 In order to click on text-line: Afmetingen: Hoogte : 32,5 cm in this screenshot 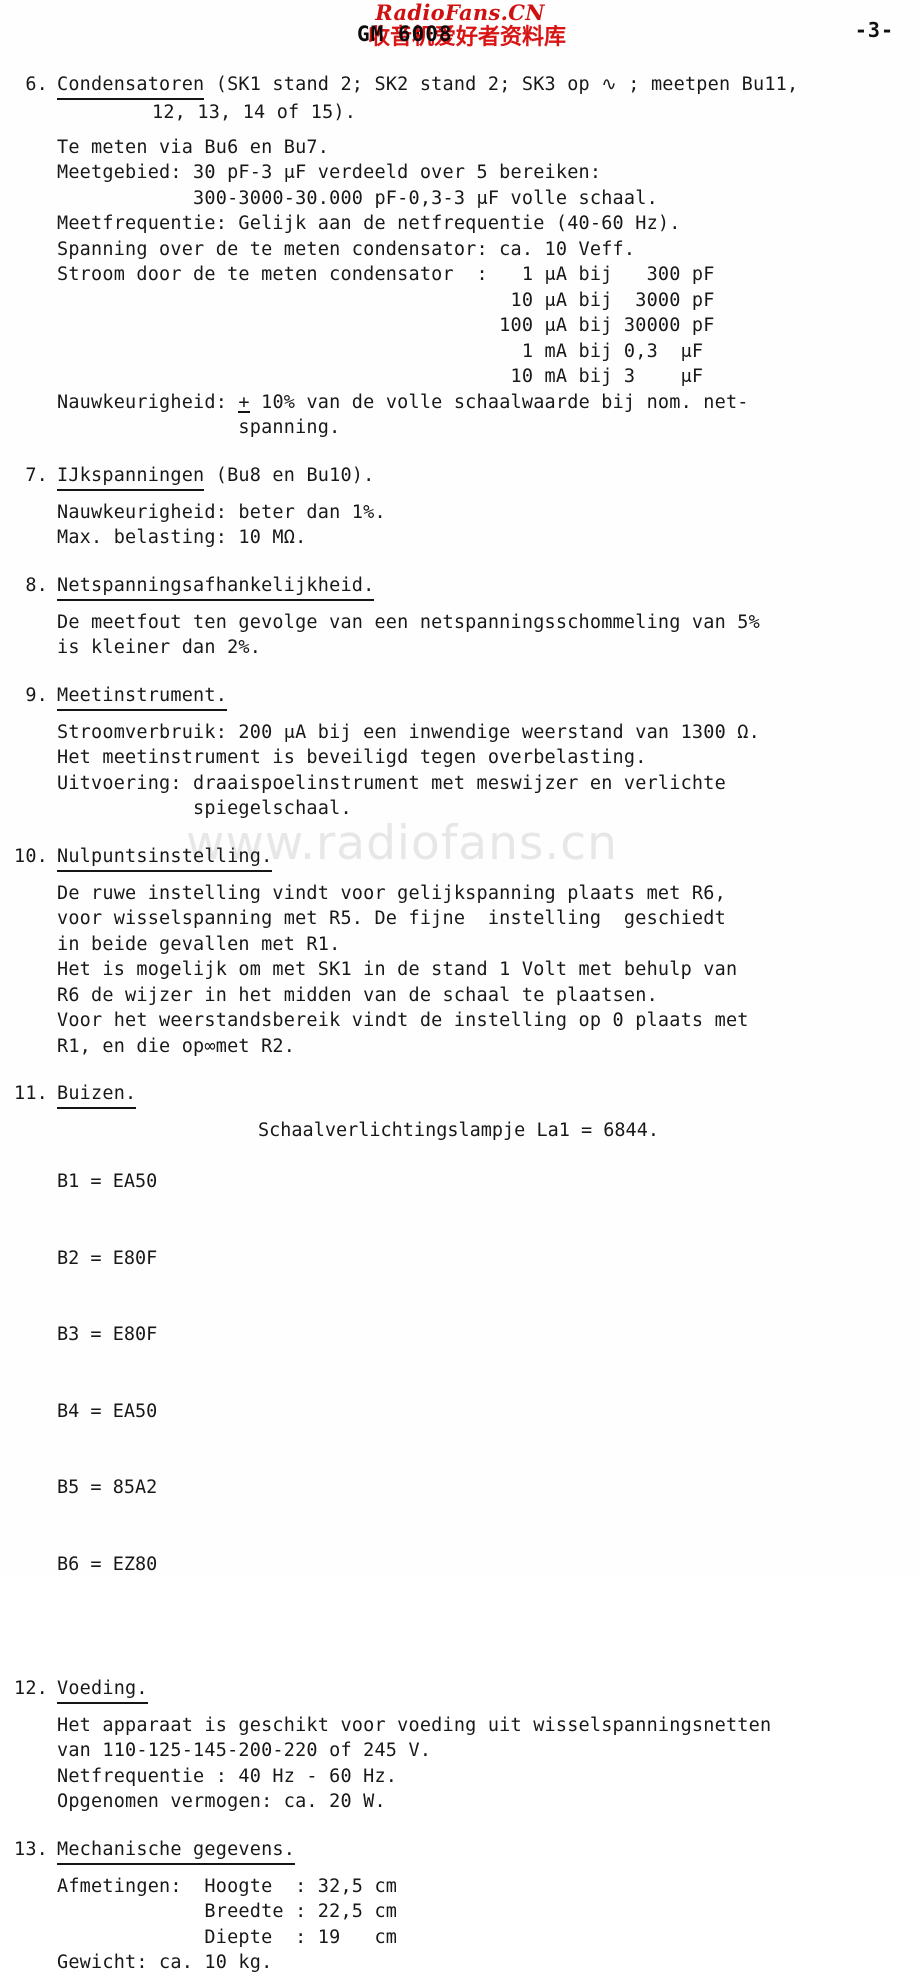, I will do `click(227, 1886)`.